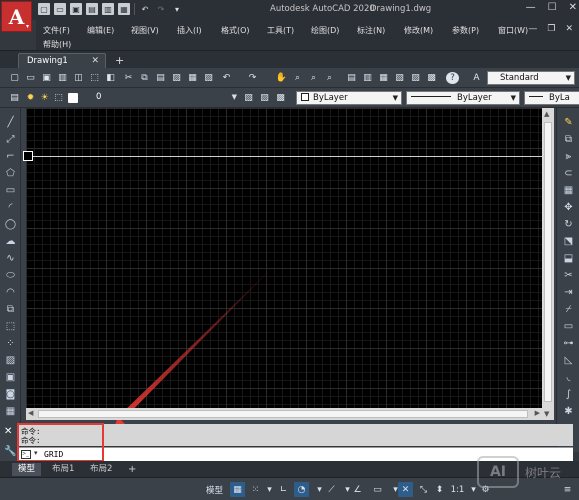 Image resolution: width=579 pixels, height=500 pixels. I want to click on isodraft-icon: ⟋, so click(331, 489).